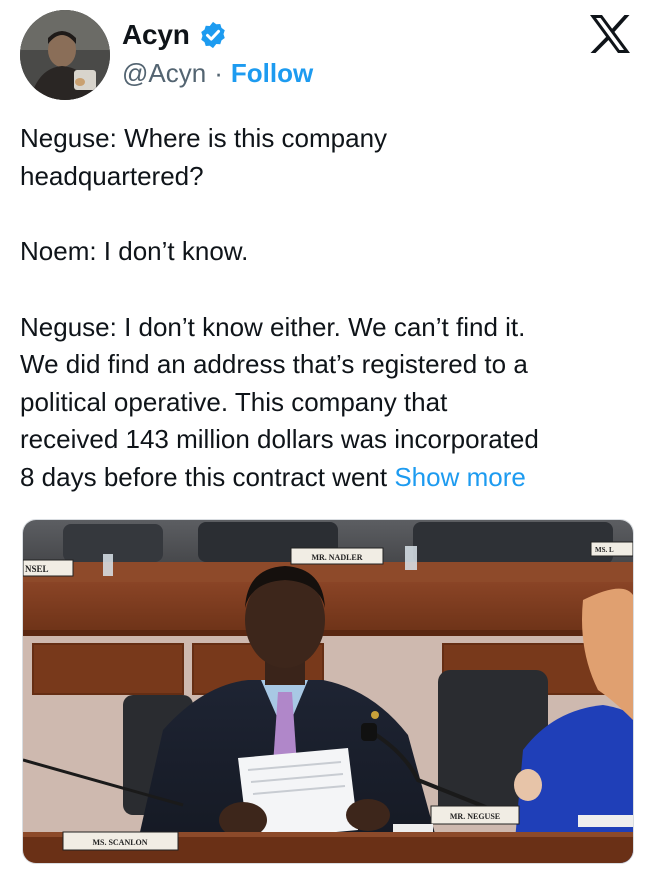 This screenshot has width=665, height=874. Describe the element at coordinates (204, 476) in the screenshot. I see `tweet-line: 8 days before this contract went` at that location.